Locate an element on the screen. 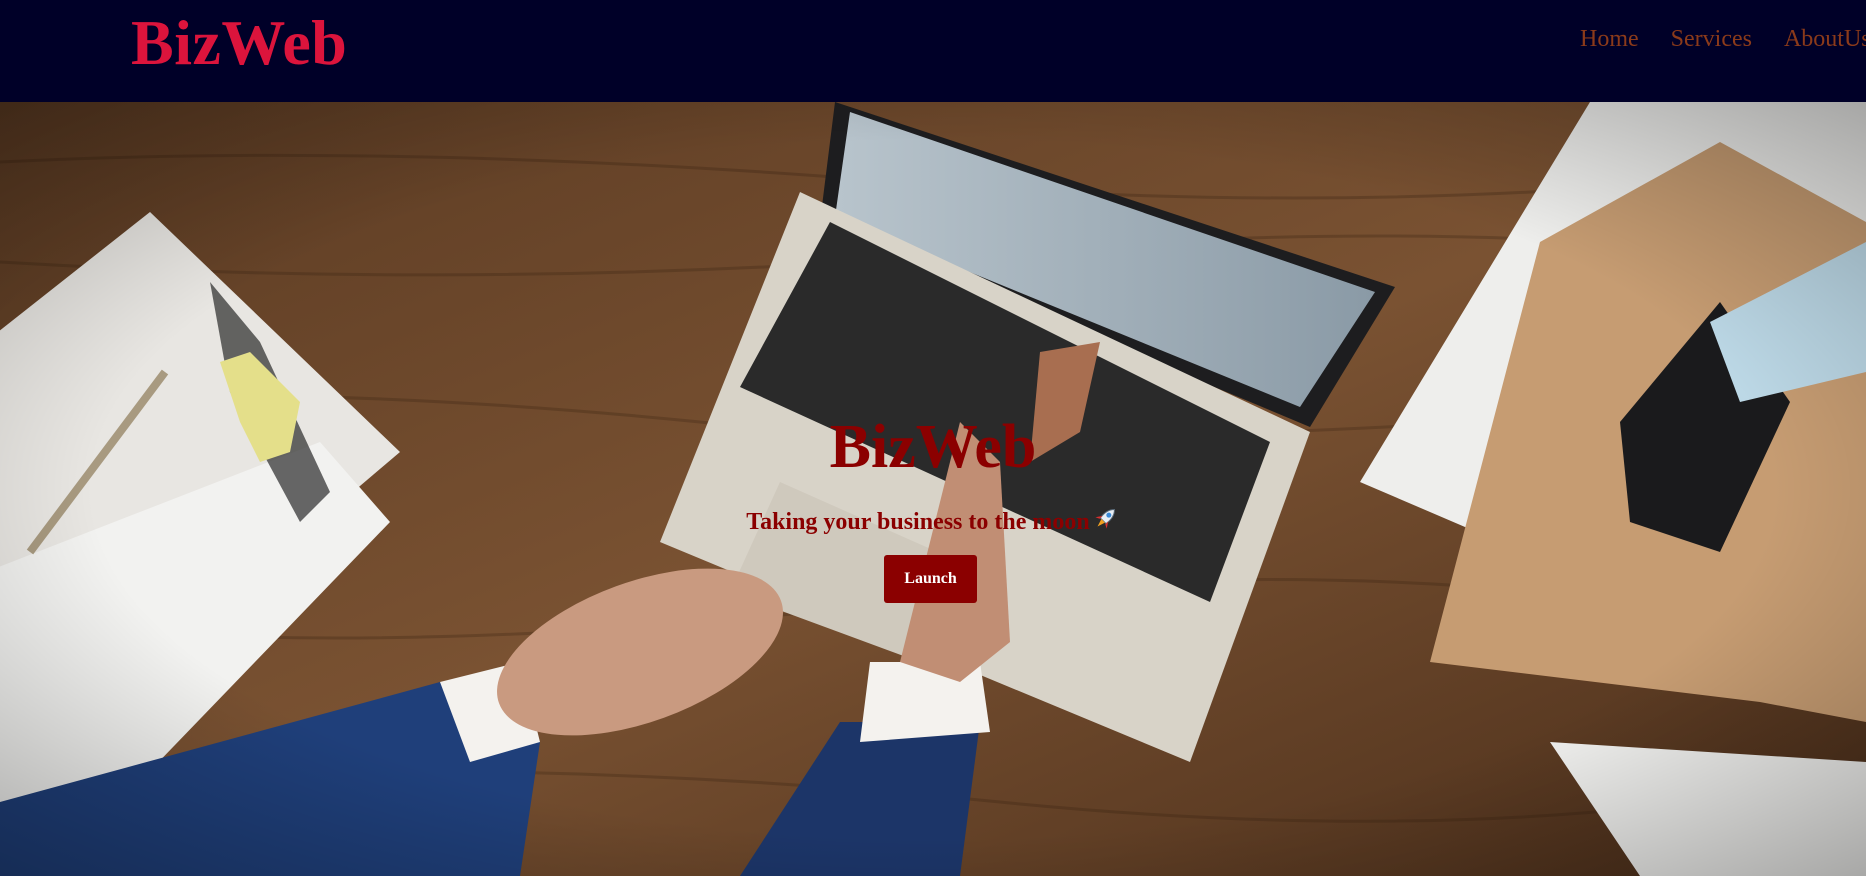 The width and height of the screenshot is (1866, 876). nav-link-aboutus: AboutUs is located at coordinates (1825, 39).